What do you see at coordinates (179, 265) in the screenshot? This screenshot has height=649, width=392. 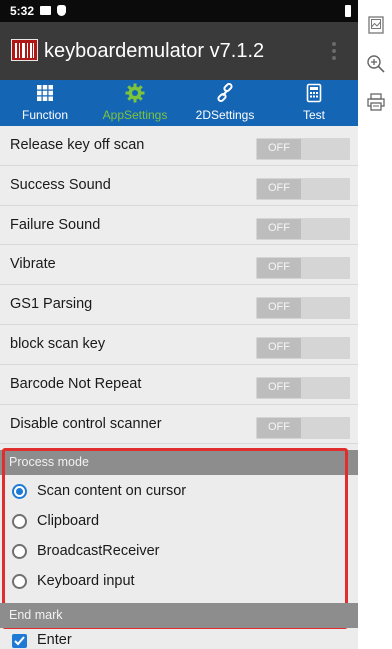 I see `setting-vibrate: Vibrate OFF` at bounding box center [179, 265].